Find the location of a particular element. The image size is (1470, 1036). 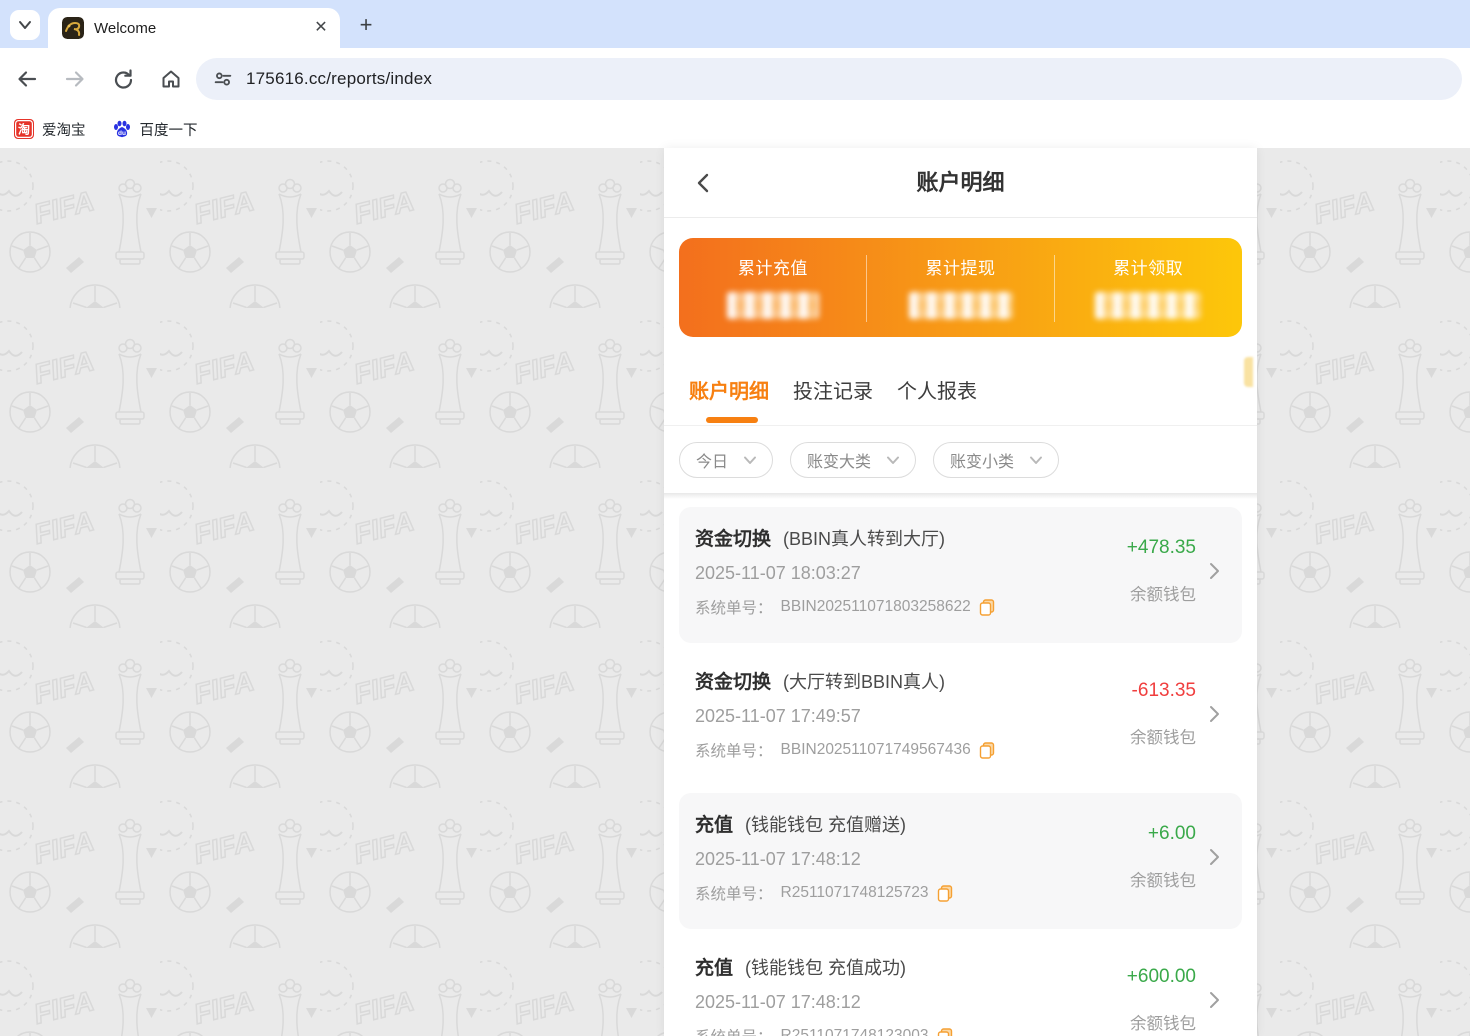

home-button is located at coordinates (171, 79).